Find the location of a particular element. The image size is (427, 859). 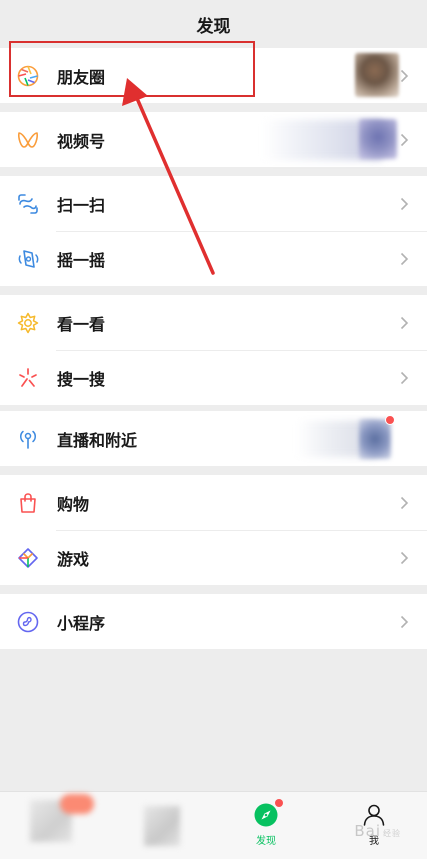

menu-item-scan: 扫一扫 is located at coordinates (213, 203).